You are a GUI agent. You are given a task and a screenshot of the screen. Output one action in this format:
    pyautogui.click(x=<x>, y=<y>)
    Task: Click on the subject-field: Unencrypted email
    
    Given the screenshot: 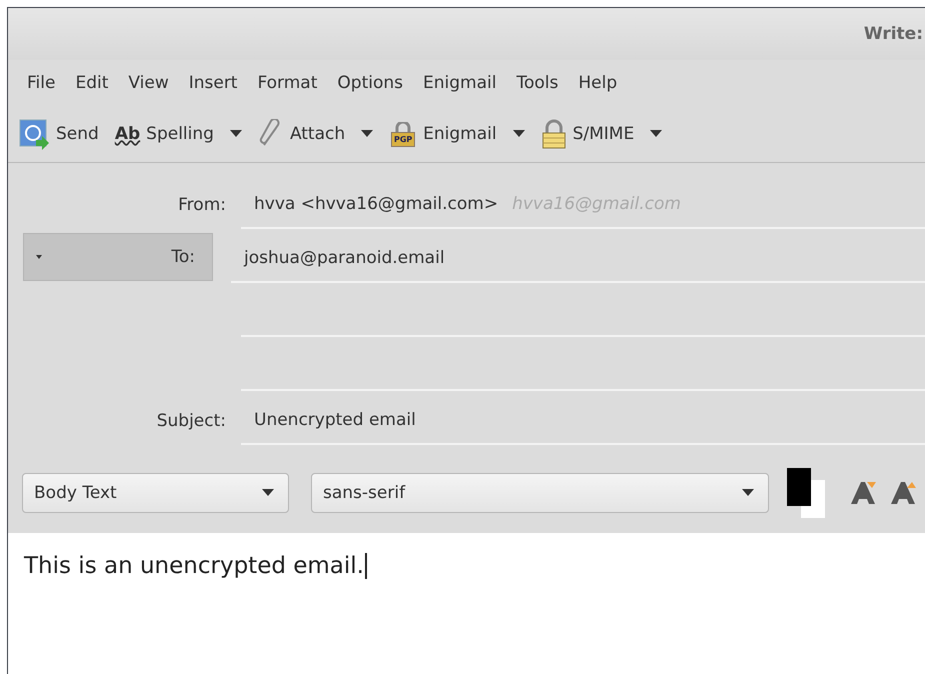 What is the action you would take?
    pyautogui.click(x=583, y=421)
    